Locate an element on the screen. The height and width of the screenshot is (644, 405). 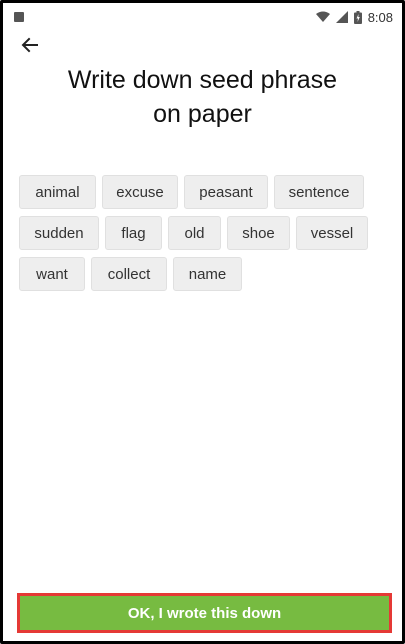
word-chip: sudden is located at coordinates (59, 233).